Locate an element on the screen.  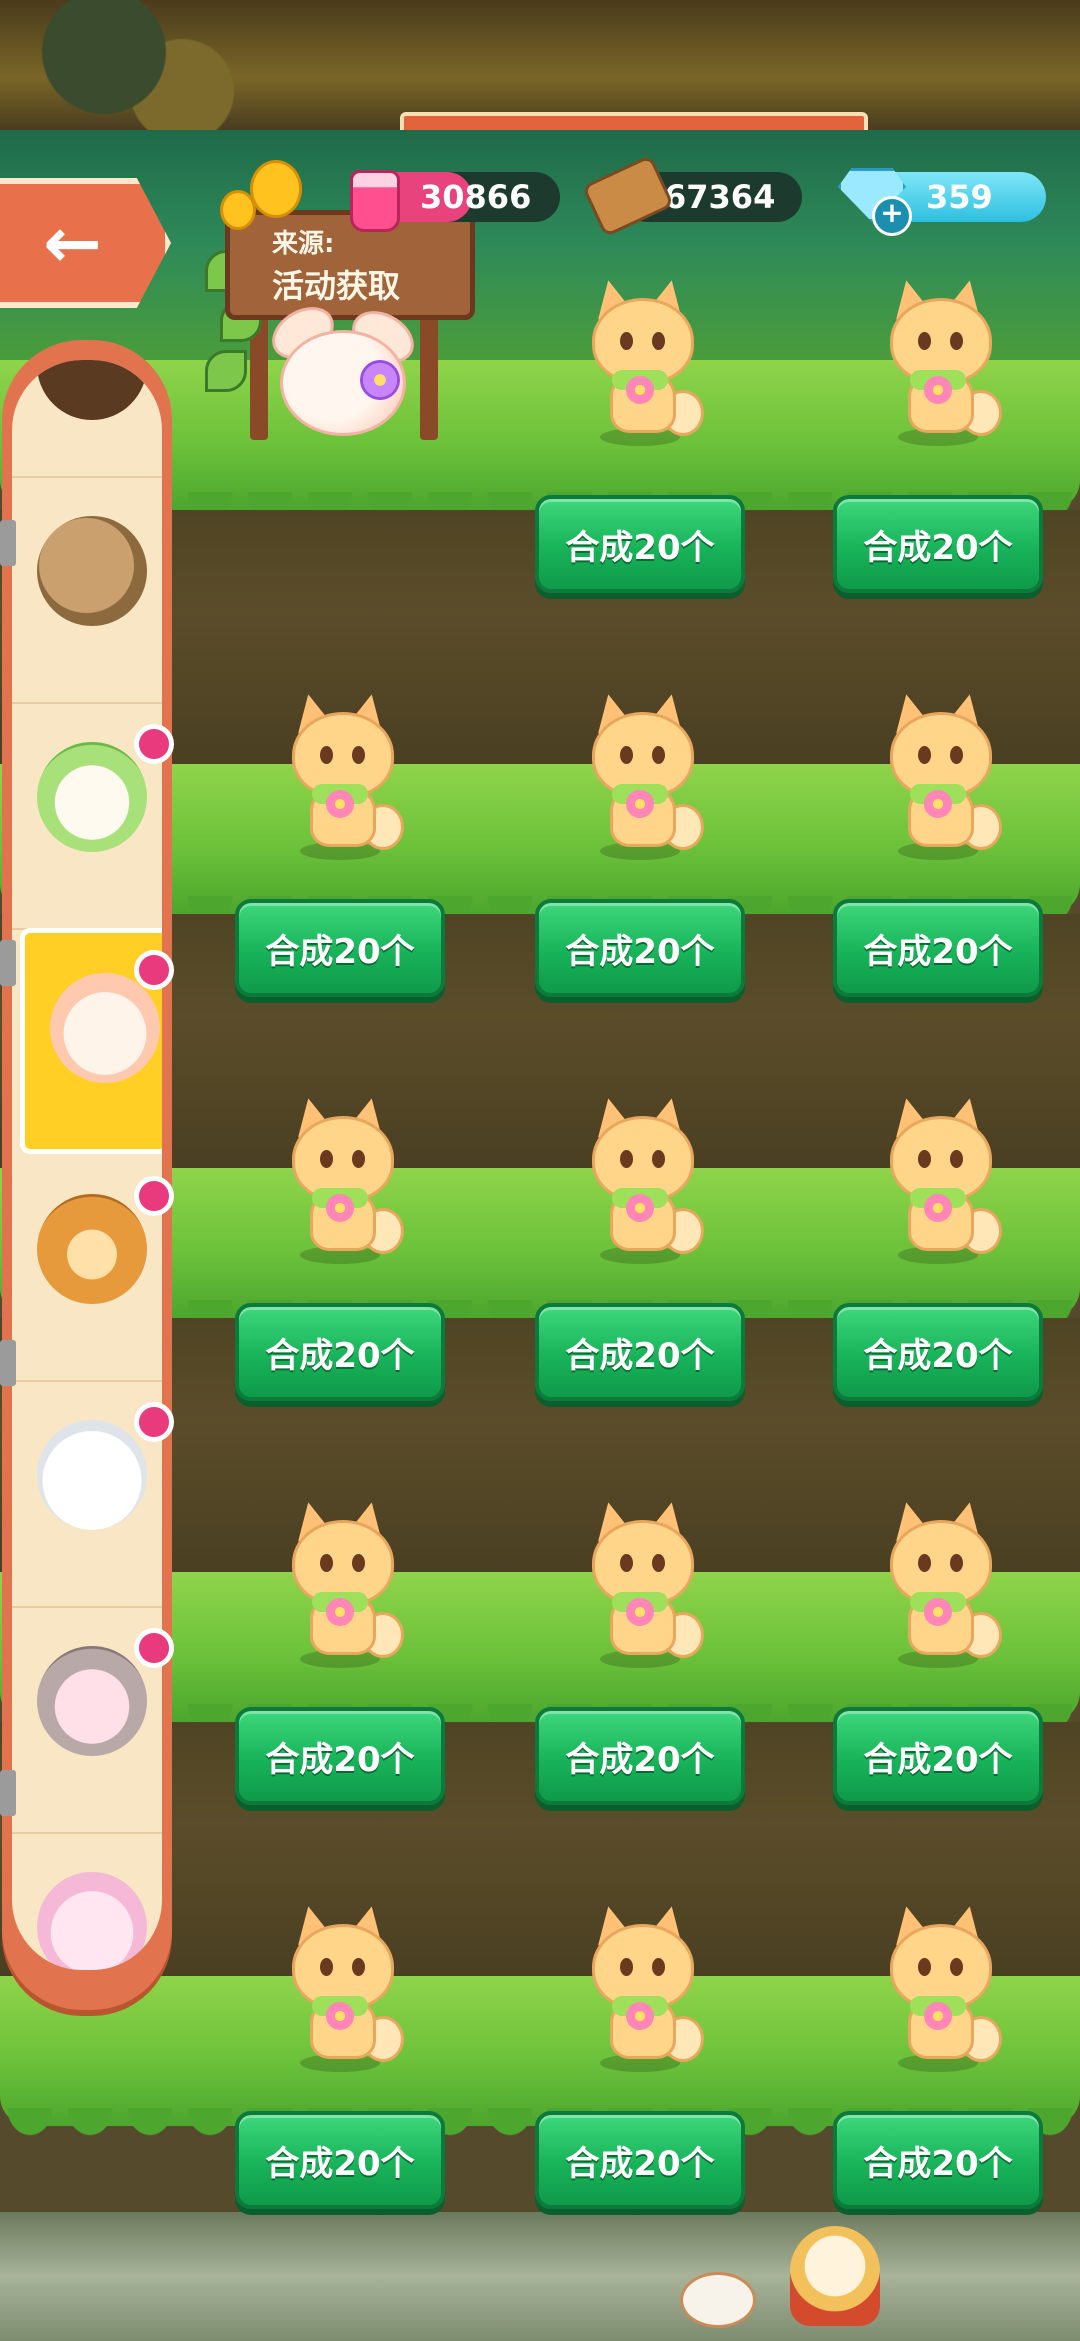
sidebar-item-brown-bowl-pet is located at coordinates (87, 419).